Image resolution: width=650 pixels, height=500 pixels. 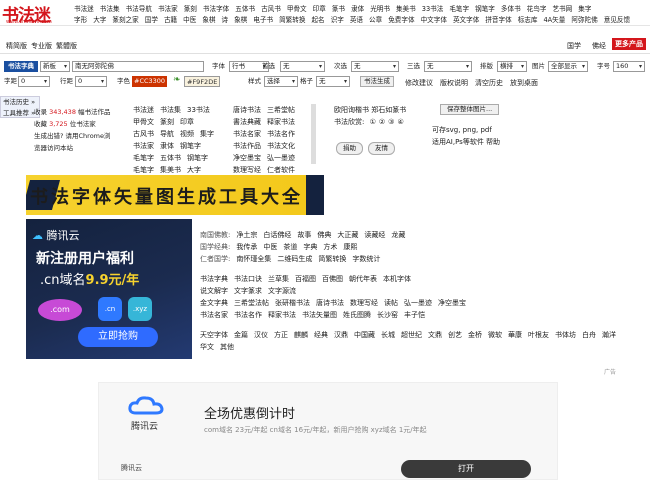 What do you see at coordinates (589, 335) in the screenshot?
I see `link-row8-17: 白舟` at bounding box center [589, 335].